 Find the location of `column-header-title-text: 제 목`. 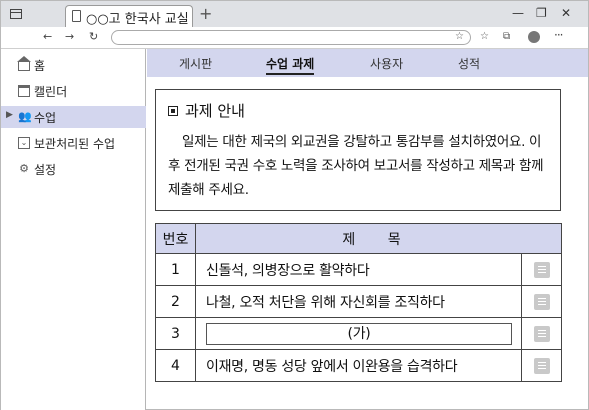

column-header-title-text: 제 목 is located at coordinates (378, 239).